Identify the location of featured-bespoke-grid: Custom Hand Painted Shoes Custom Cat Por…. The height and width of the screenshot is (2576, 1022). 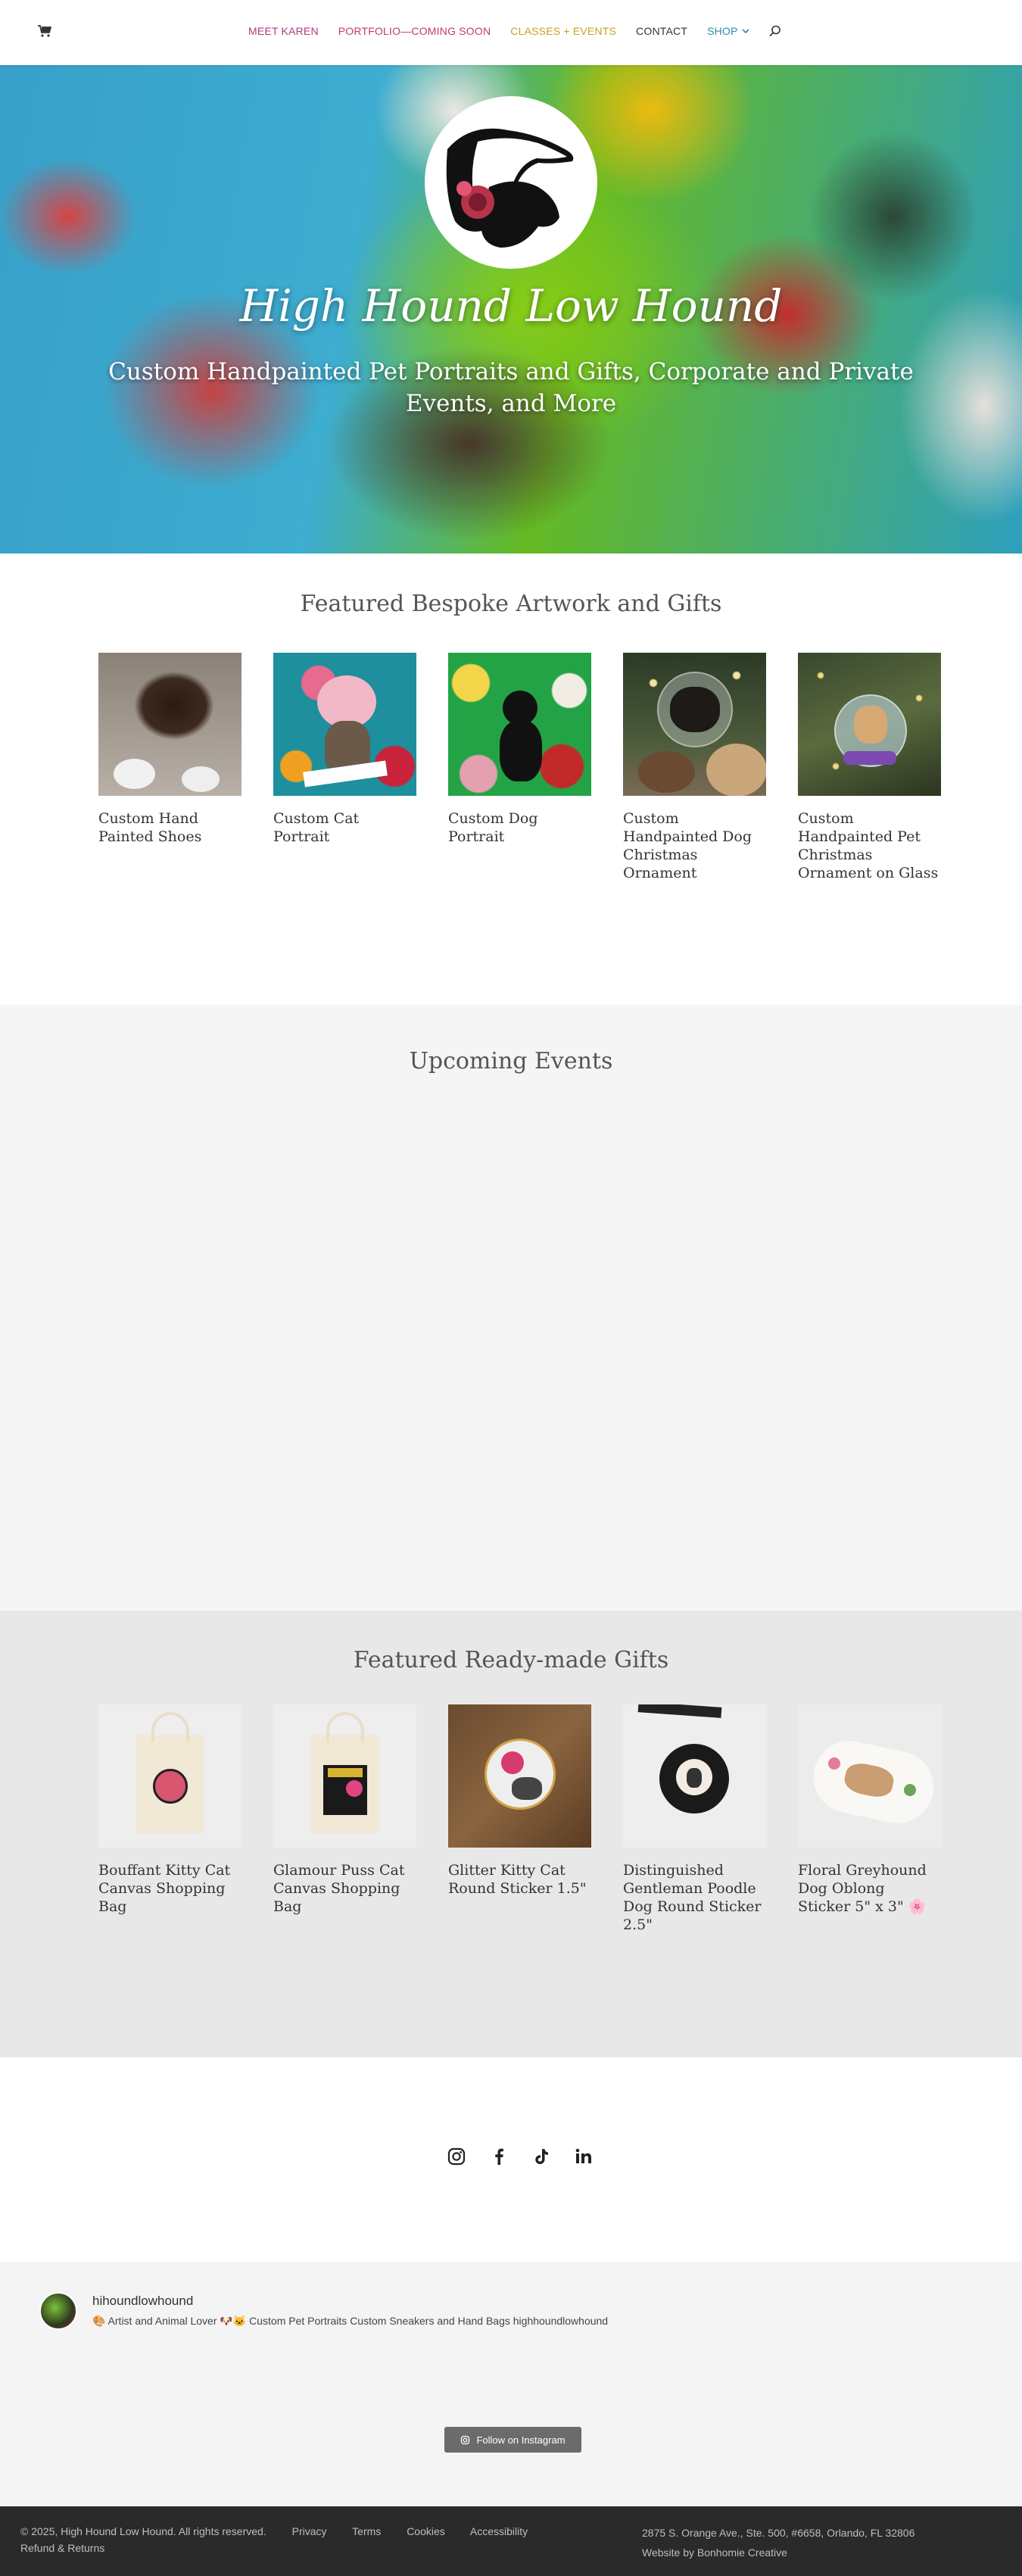
(519, 767).